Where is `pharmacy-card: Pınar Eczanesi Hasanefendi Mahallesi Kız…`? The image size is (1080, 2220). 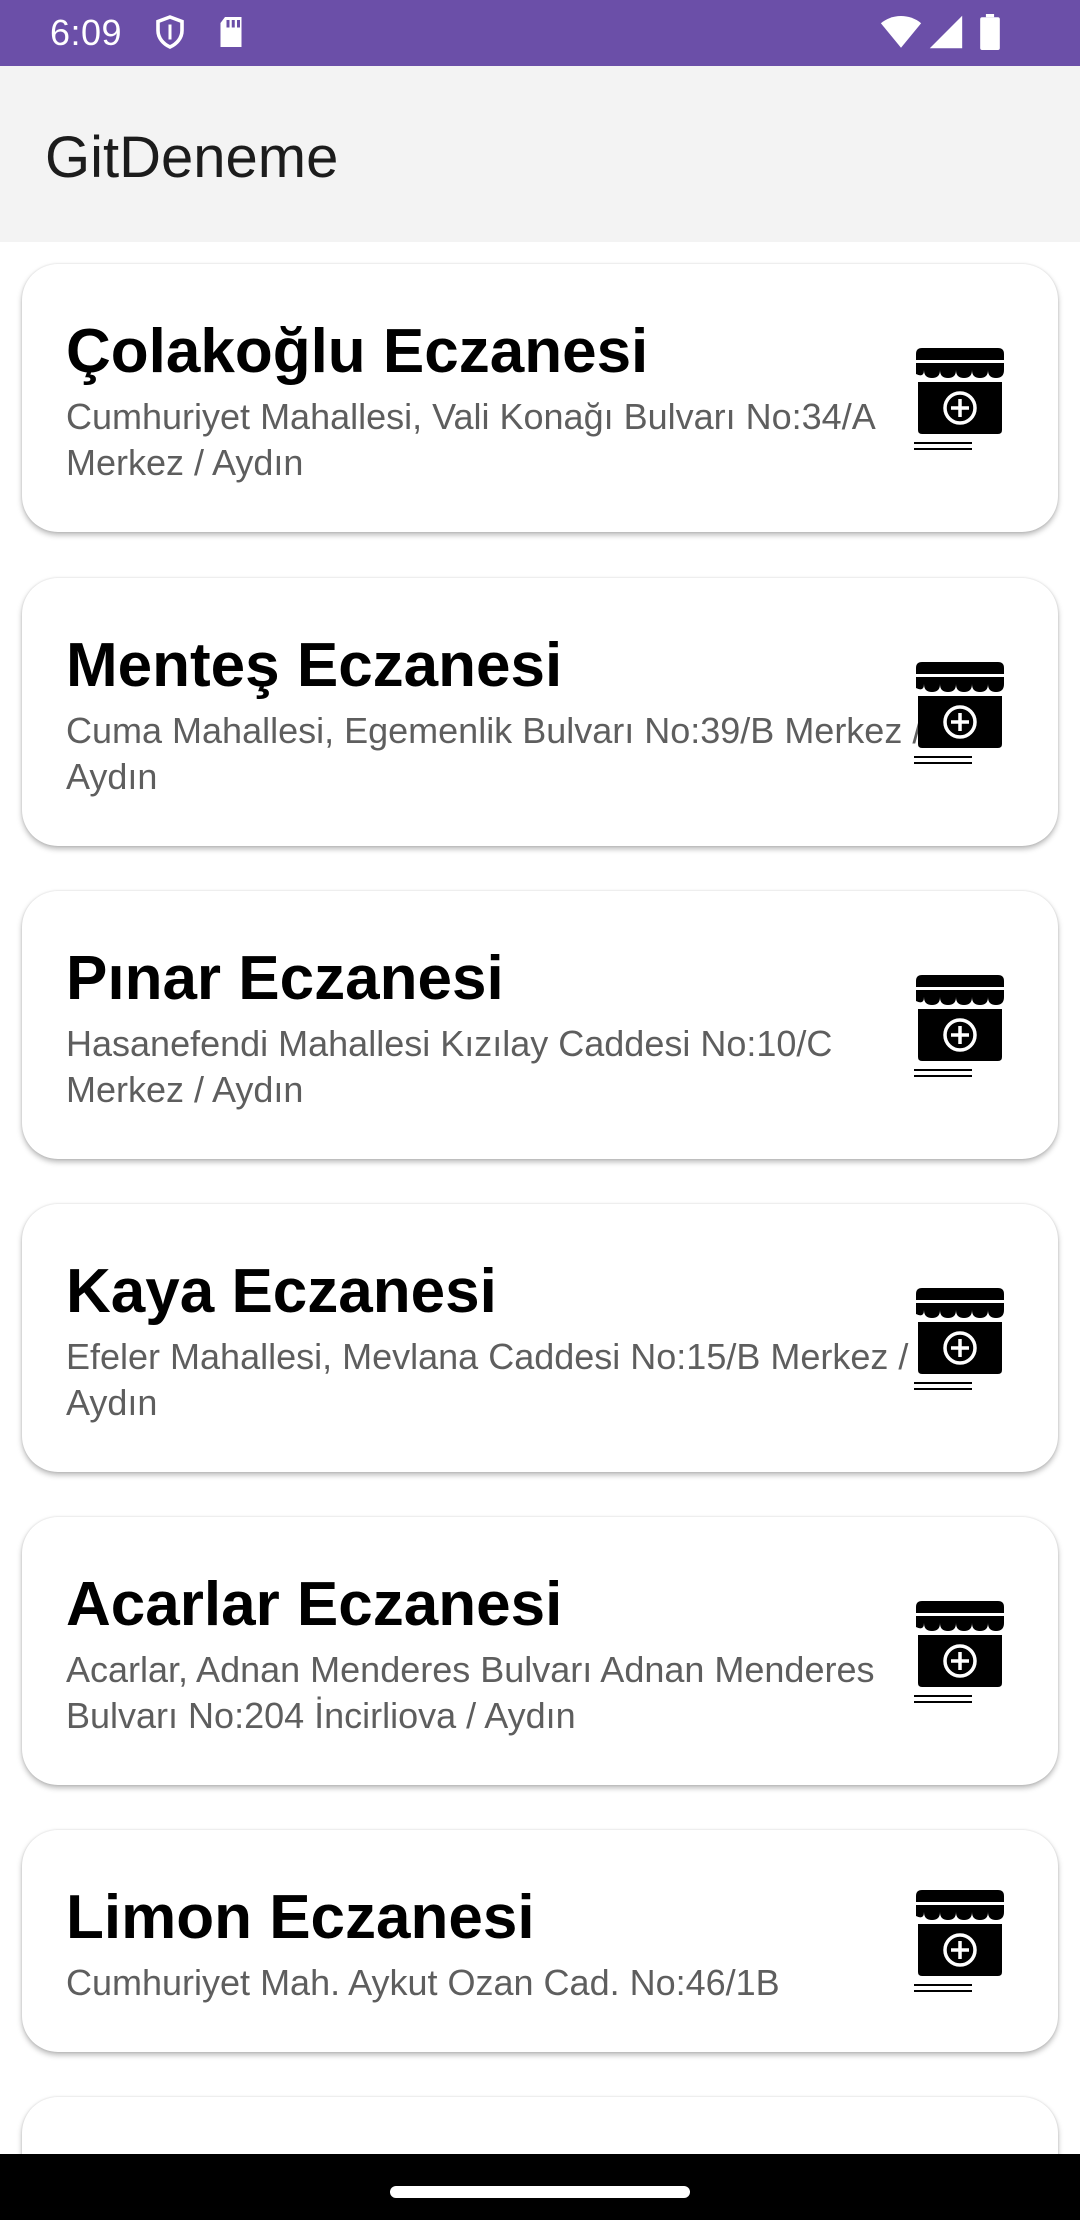 pharmacy-card: Pınar Eczanesi Hasanefendi Mahallesi Kız… is located at coordinates (540, 1025).